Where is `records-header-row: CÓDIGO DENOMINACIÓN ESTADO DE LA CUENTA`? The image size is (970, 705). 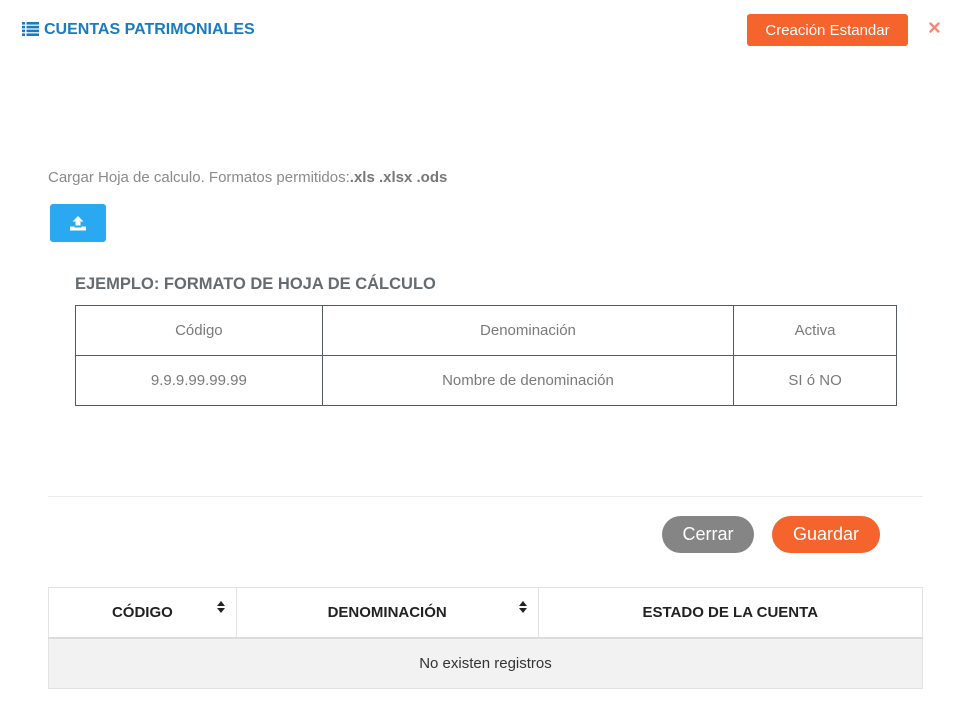
records-header-row: CÓDIGO DENOMINACIÓN ESTADO DE LA CUENTA is located at coordinates (485, 613).